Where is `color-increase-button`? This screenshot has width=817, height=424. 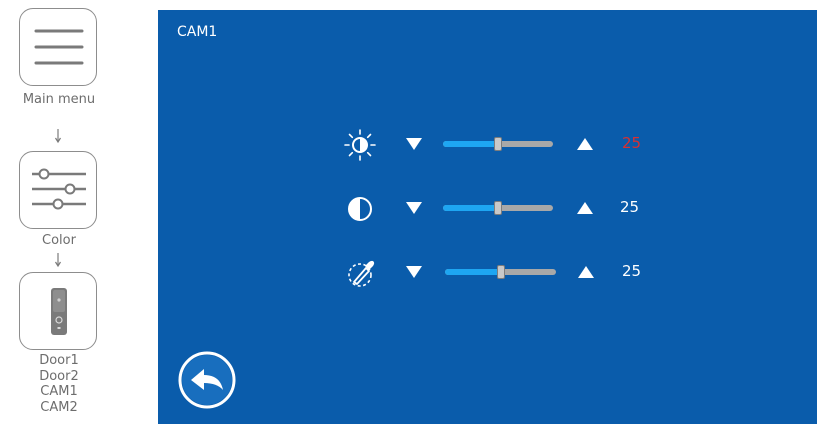
color-increase-button is located at coordinates (586, 272).